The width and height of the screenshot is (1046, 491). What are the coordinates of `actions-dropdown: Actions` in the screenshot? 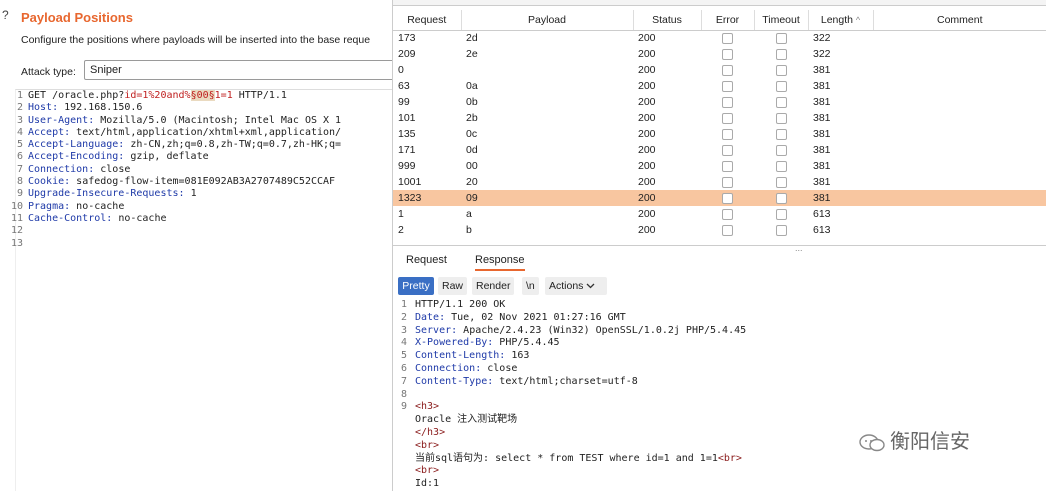 It's located at (576, 286).